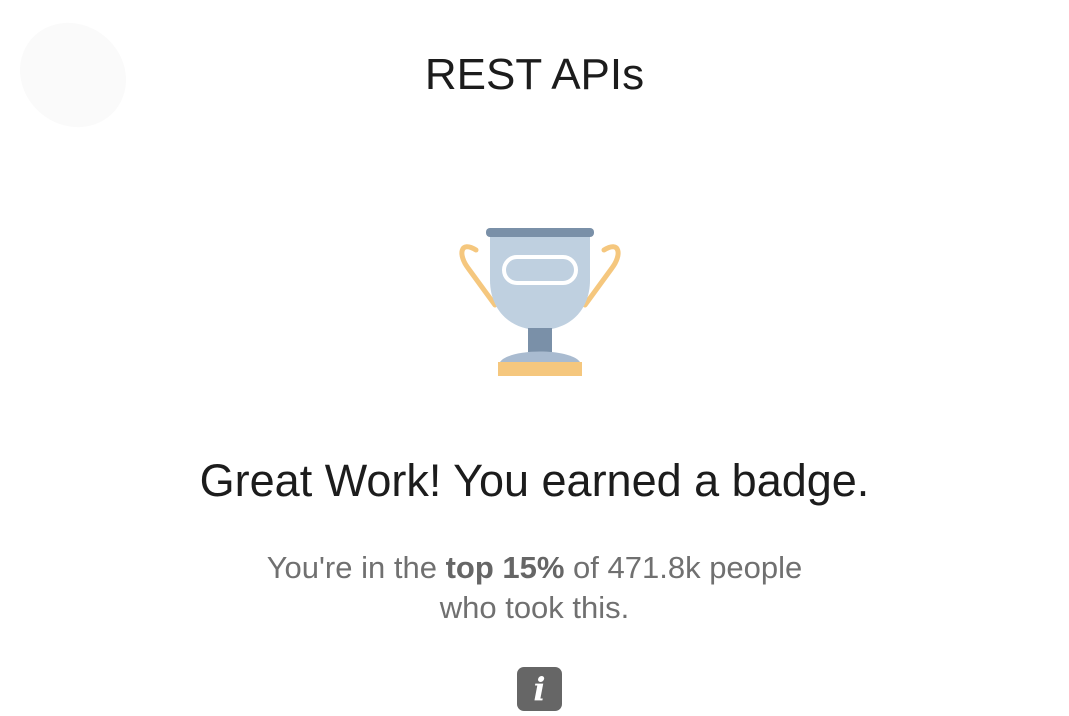  What do you see at coordinates (505, 567) in the screenshot?
I see `ranking-percent: top 15%` at bounding box center [505, 567].